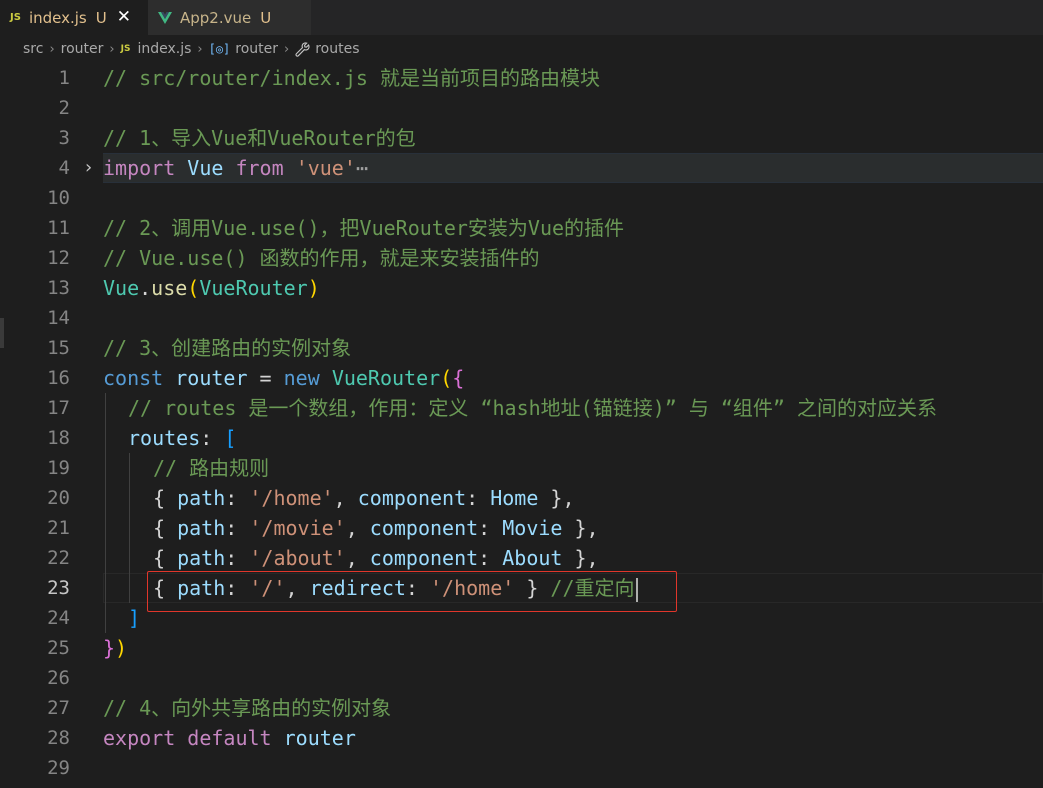  Describe the element at coordinates (182, 438) in the screenshot. I see `code-text: routes: [` at that location.